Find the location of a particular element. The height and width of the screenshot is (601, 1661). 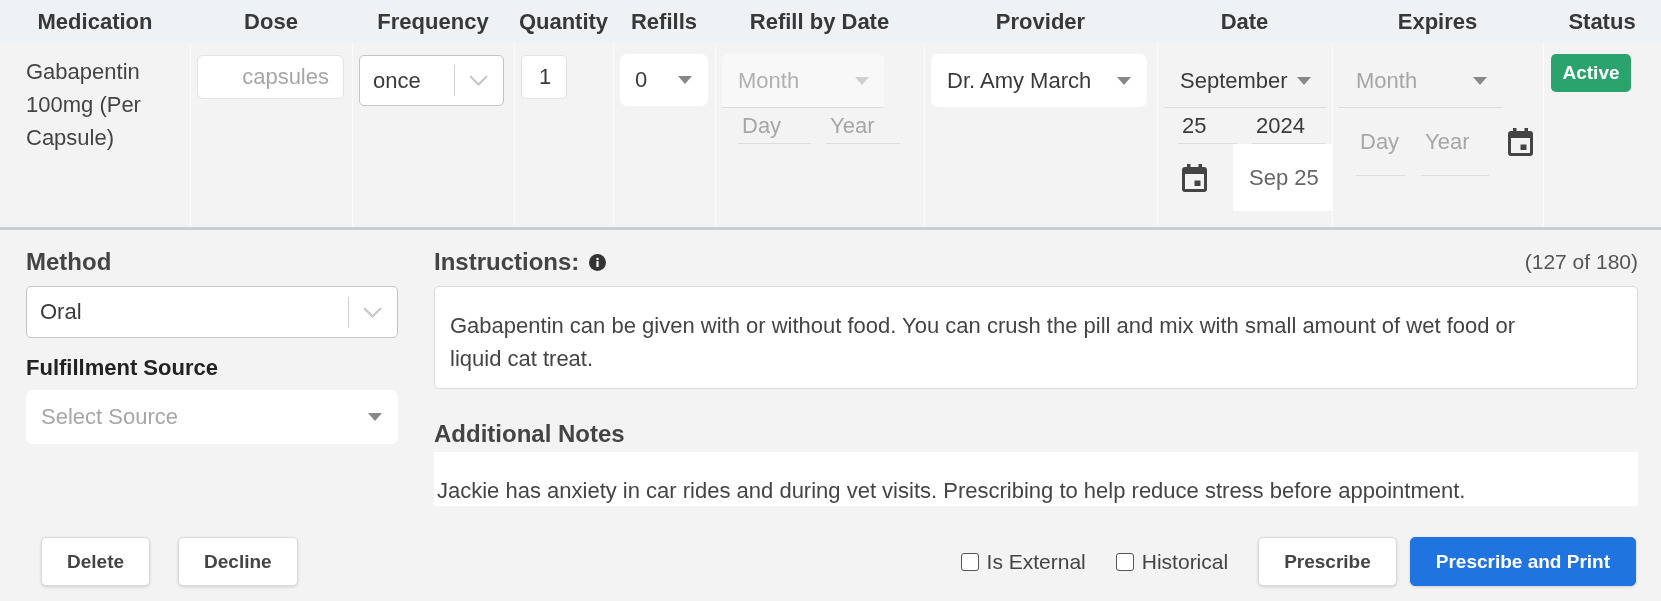

provider-select: Dr. Amy March is located at coordinates (1039, 80).